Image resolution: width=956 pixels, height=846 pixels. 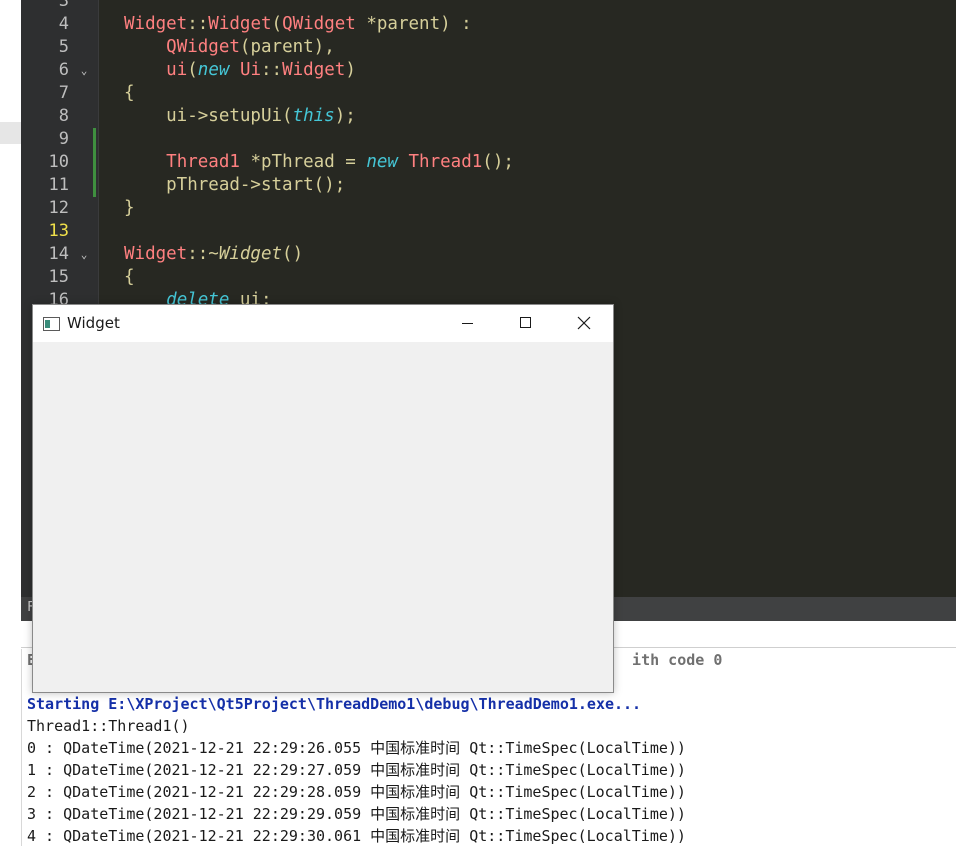 What do you see at coordinates (63, 24) in the screenshot?
I see `line-number: 4` at bounding box center [63, 24].